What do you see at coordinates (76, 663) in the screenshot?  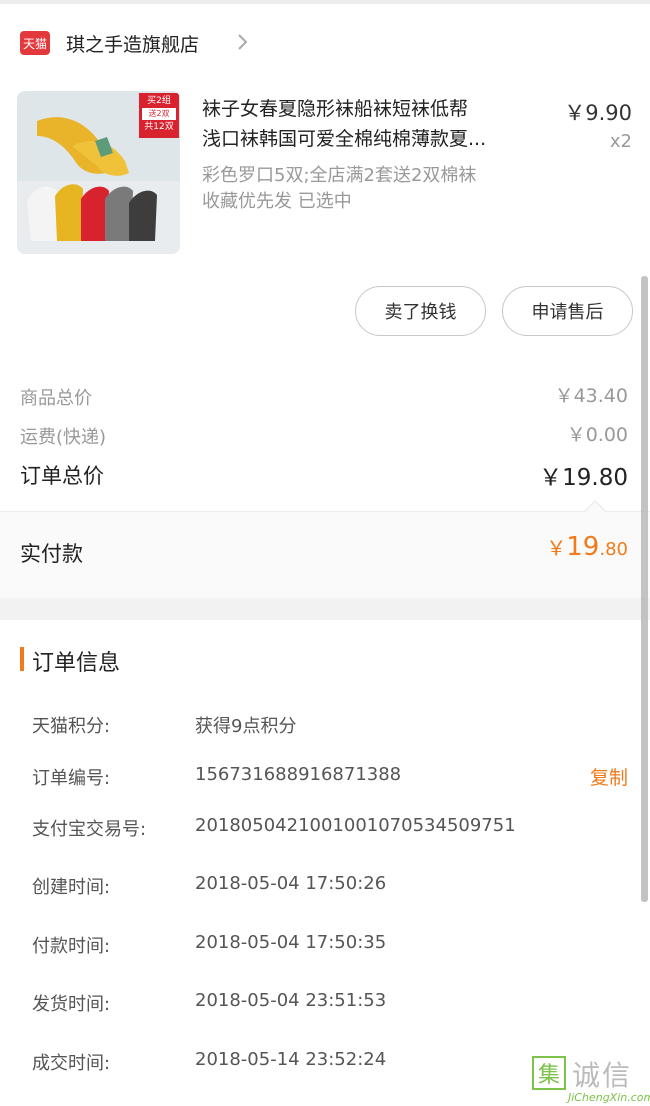 I see `order-info-title: 订单信息` at bounding box center [76, 663].